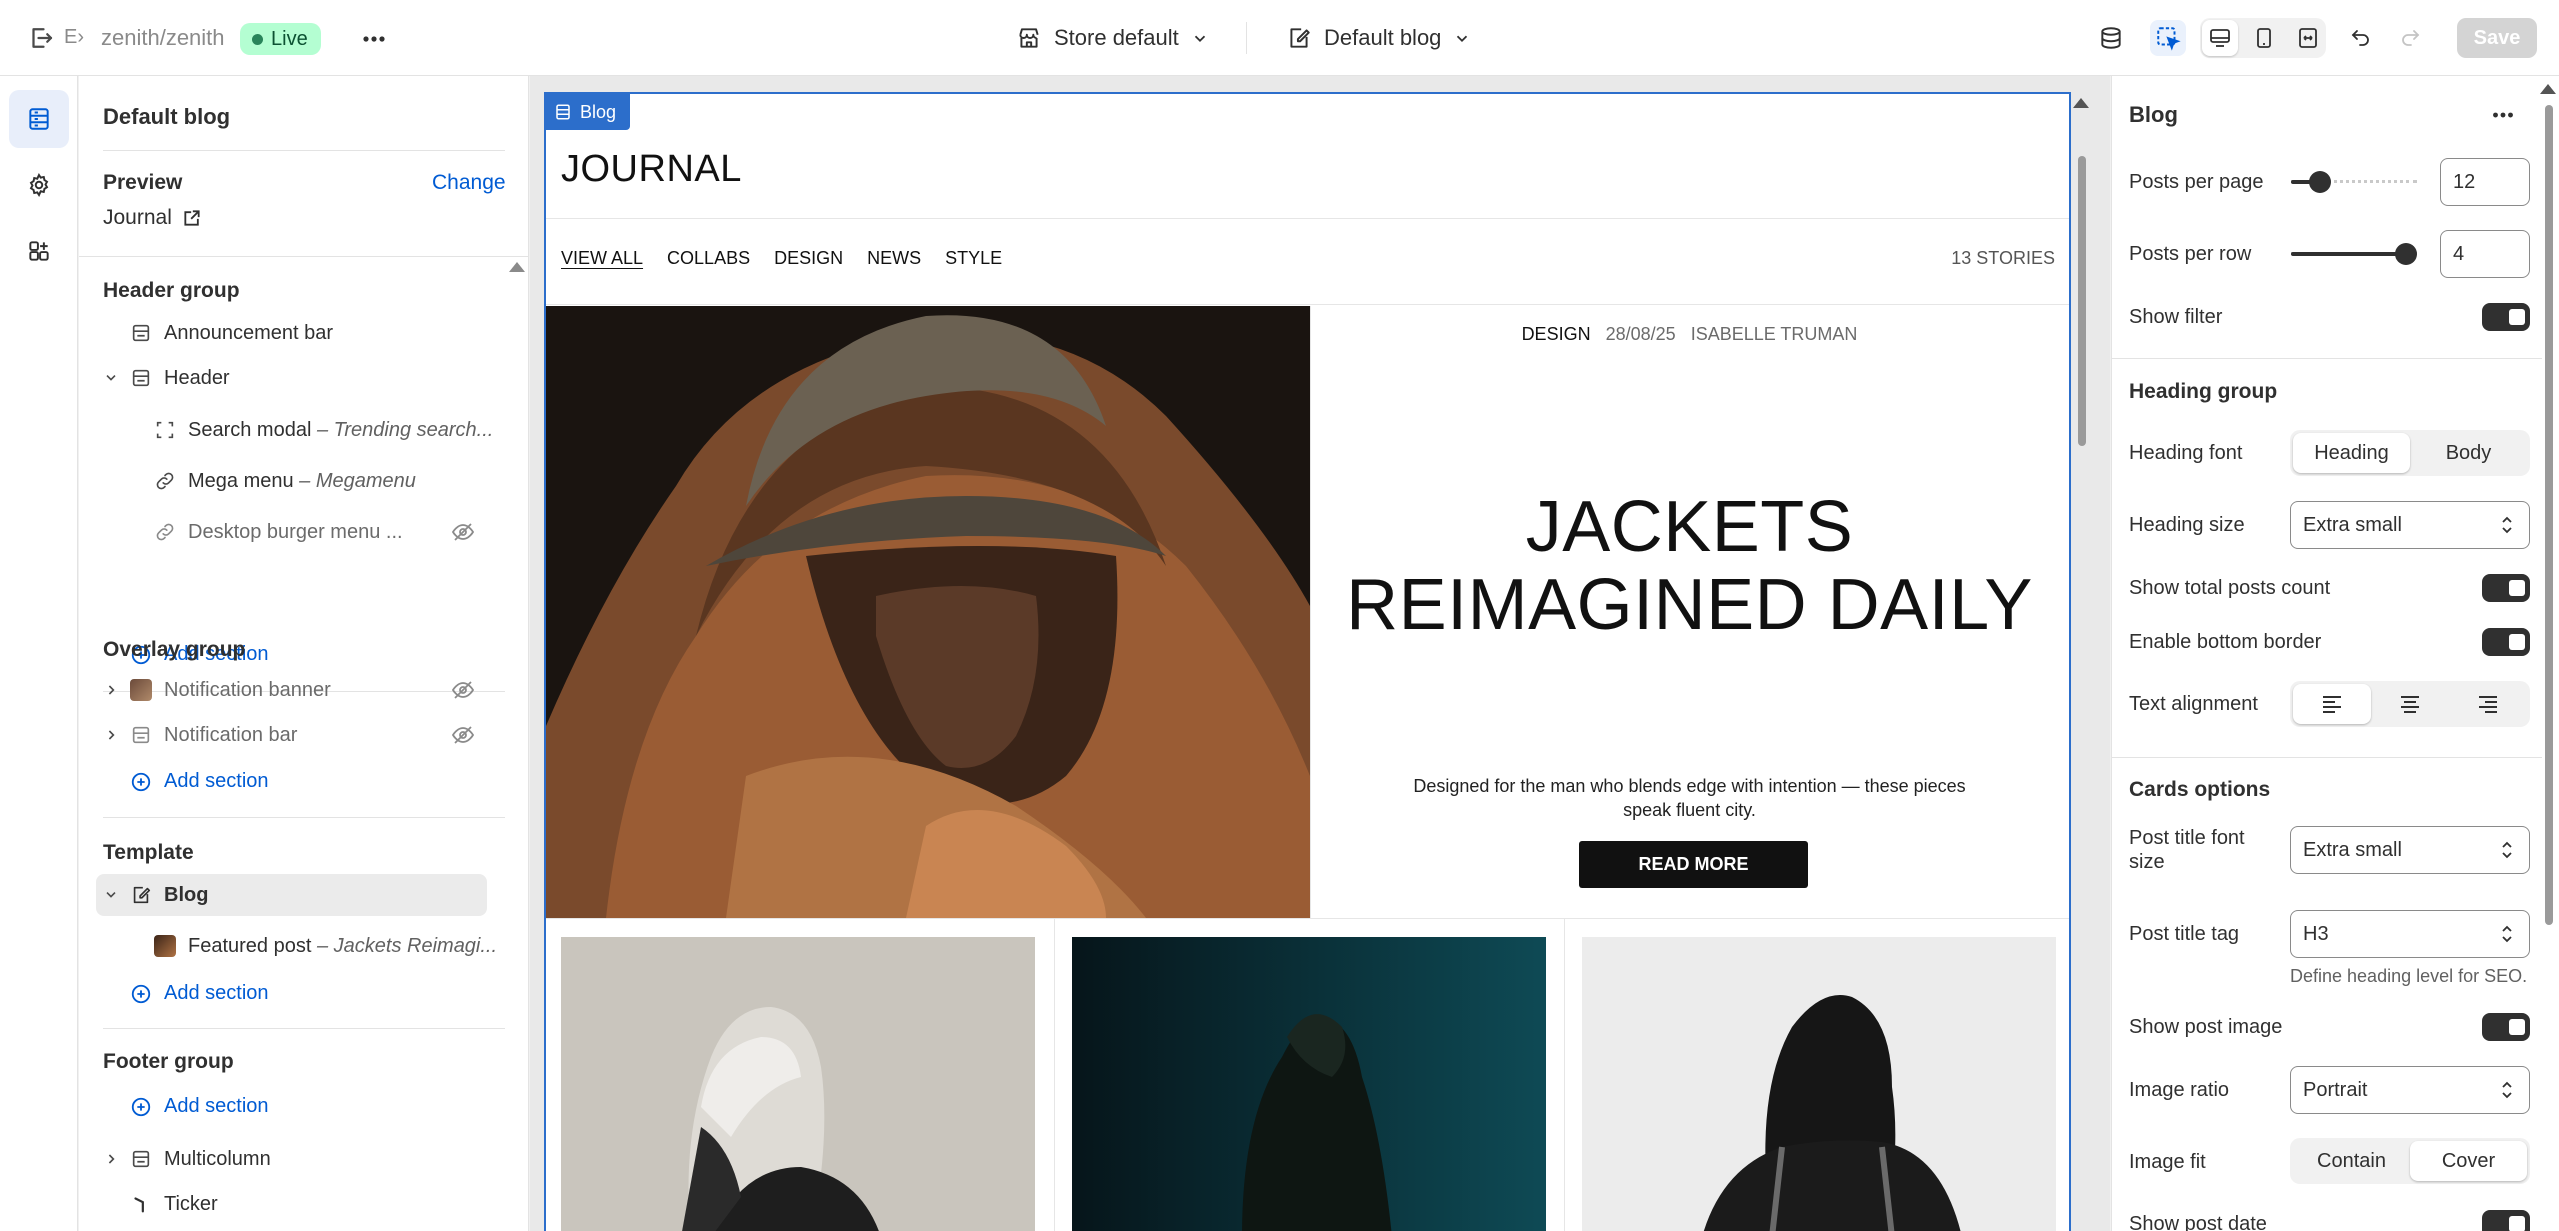 Image resolution: width=2559 pixels, height=1231 pixels. I want to click on align-left-icon, so click(2332, 704).